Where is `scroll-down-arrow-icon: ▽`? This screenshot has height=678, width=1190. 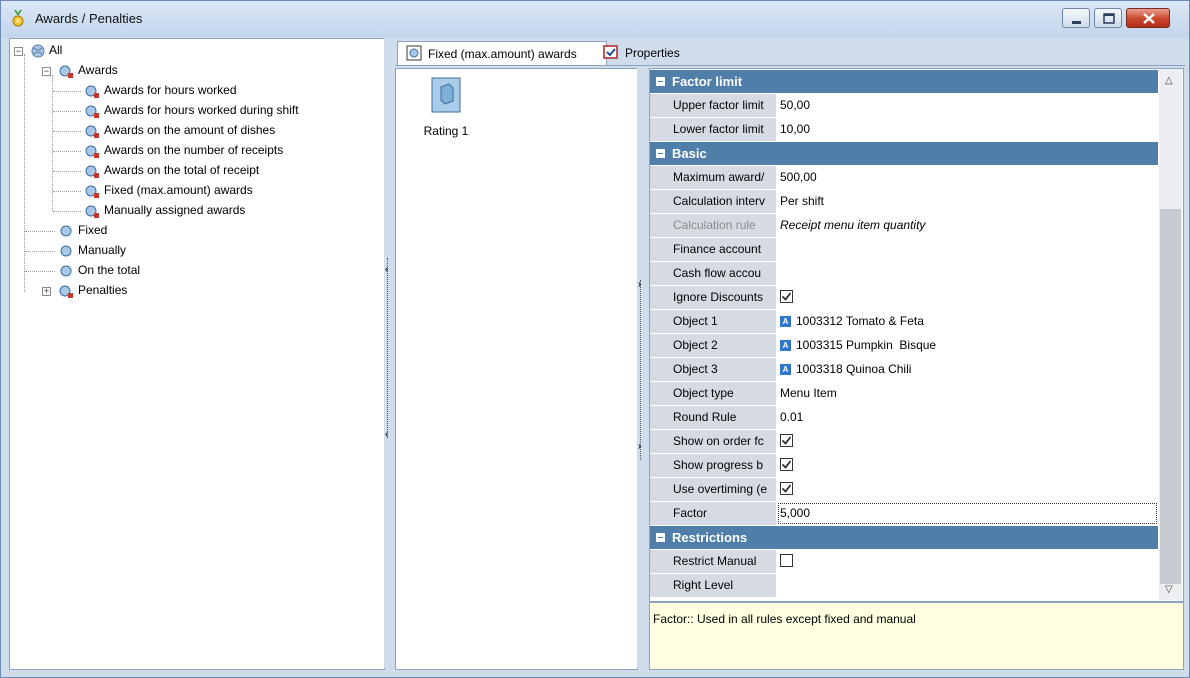 scroll-down-arrow-icon: ▽ is located at coordinates (1169, 589).